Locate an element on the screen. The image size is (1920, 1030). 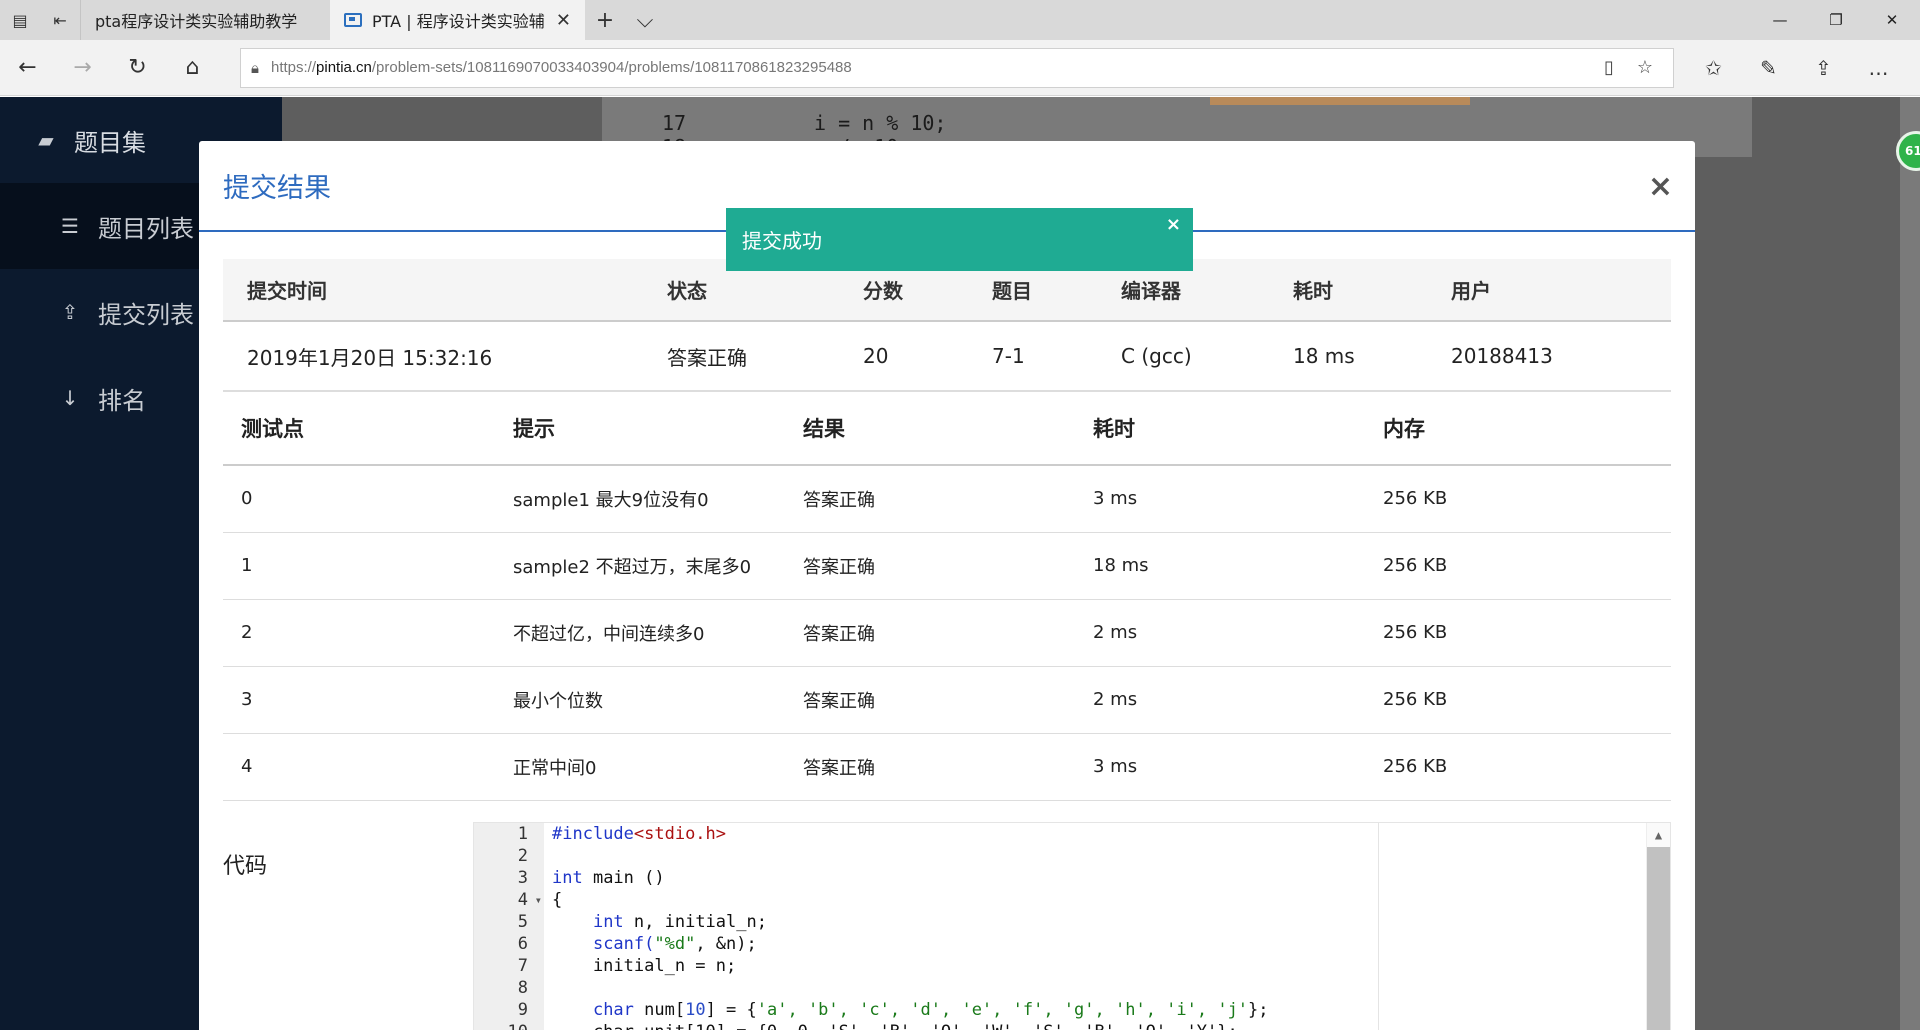
tab-list-chevron-icon: ⌵ is located at coordinates (645, 20).